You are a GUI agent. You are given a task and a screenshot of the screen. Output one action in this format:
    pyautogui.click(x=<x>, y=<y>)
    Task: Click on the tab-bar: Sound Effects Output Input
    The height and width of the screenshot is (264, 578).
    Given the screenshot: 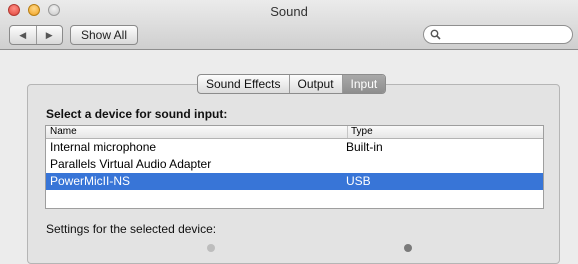 What is the action you would take?
    pyautogui.click(x=292, y=84)
    